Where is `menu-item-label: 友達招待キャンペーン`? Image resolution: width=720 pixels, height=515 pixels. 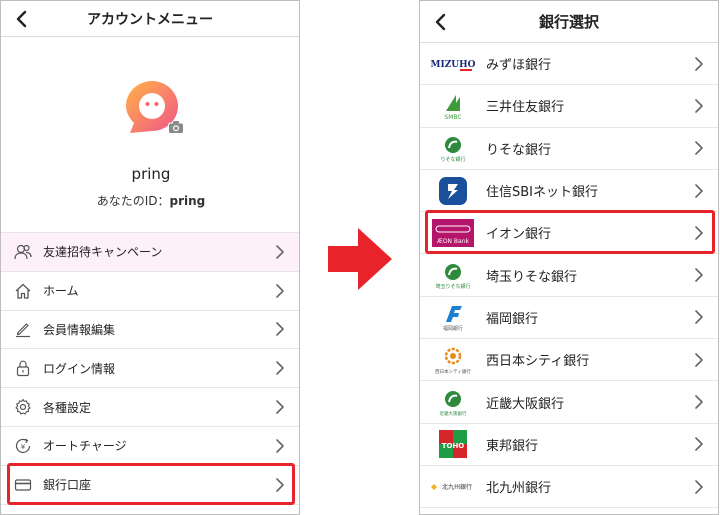 menu-item-label: 友達招待キャンペーン is located at coordinates (103, 252).